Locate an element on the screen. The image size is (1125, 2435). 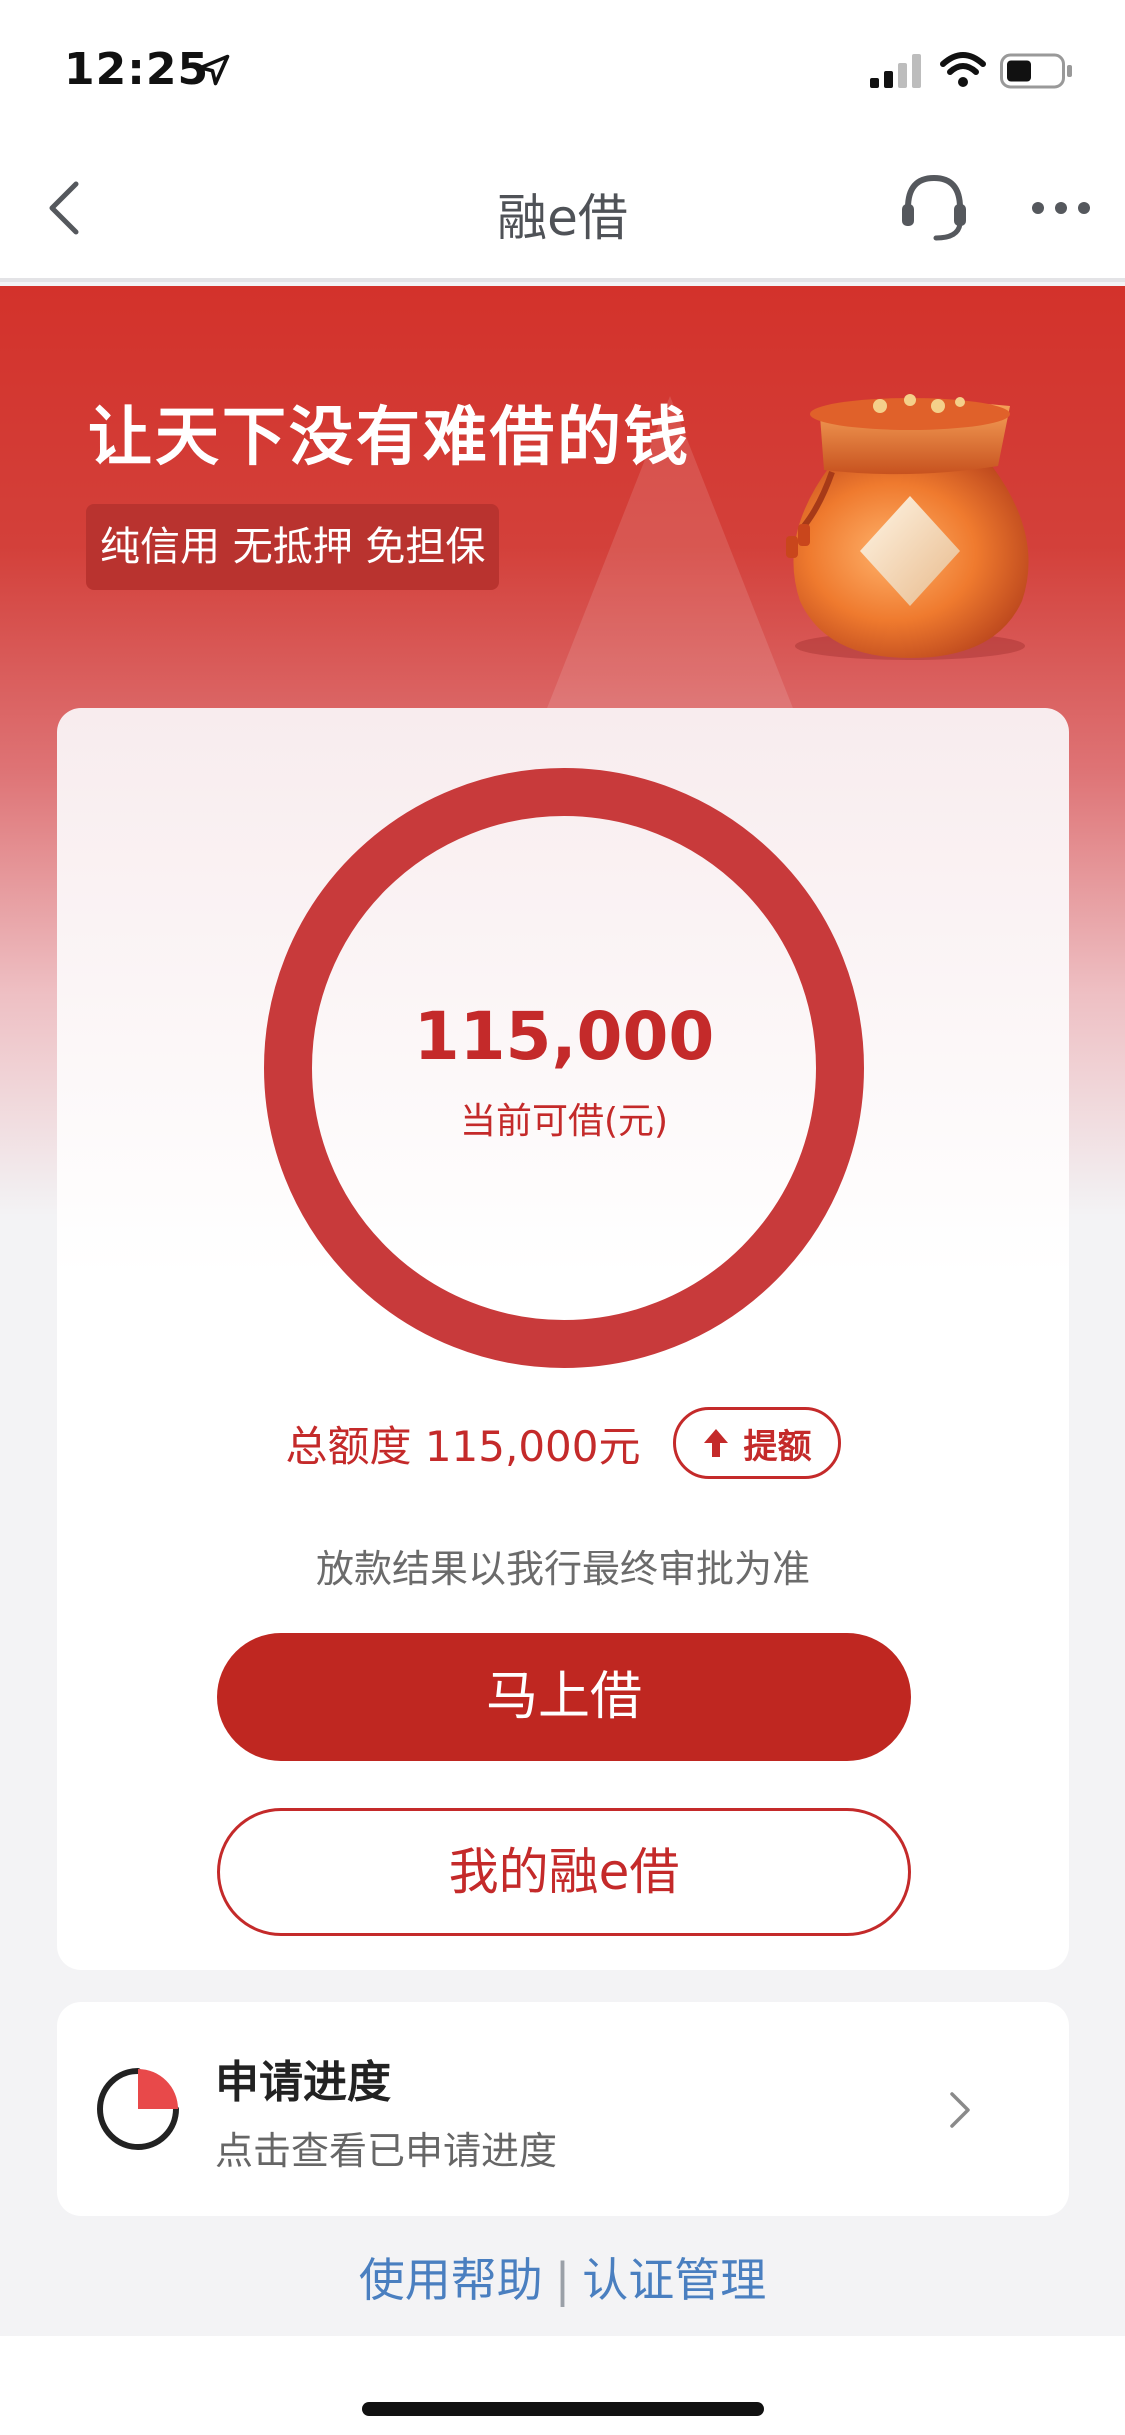
available-label: 当前可借(元) is located at coordinates (564, 1121).